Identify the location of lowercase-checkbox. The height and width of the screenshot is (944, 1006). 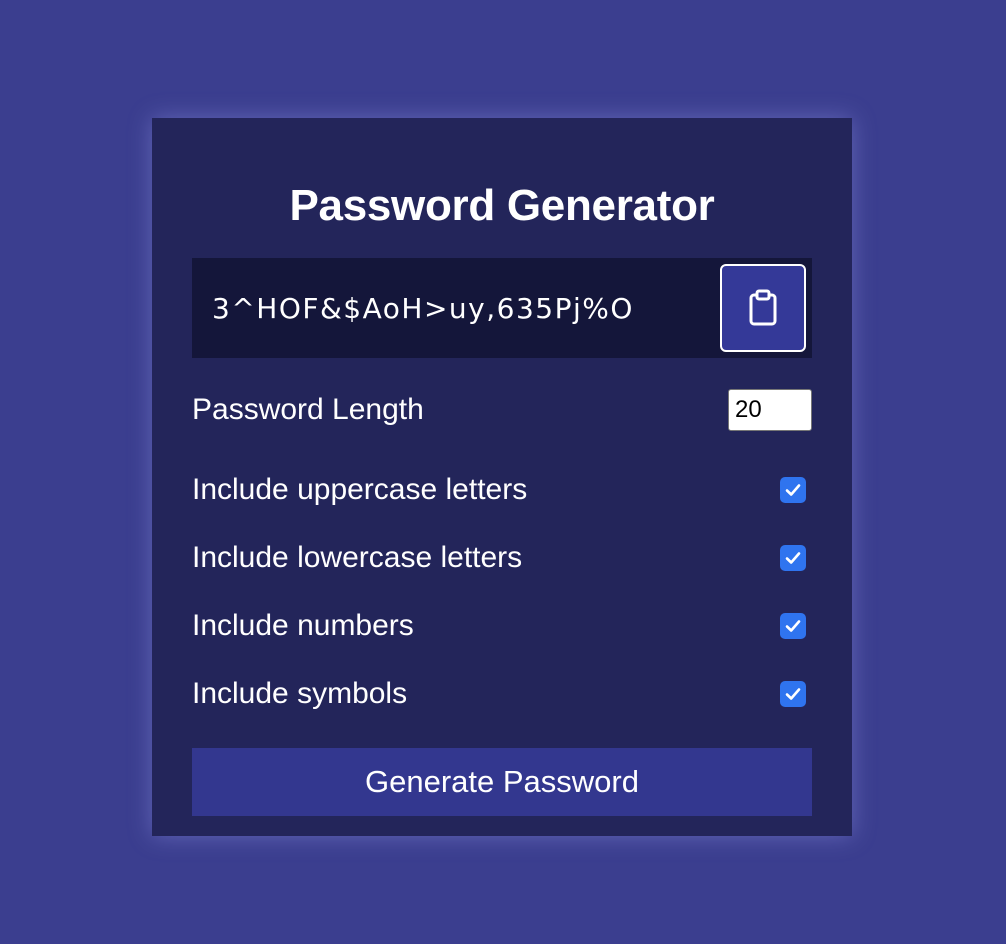
(793, 558).